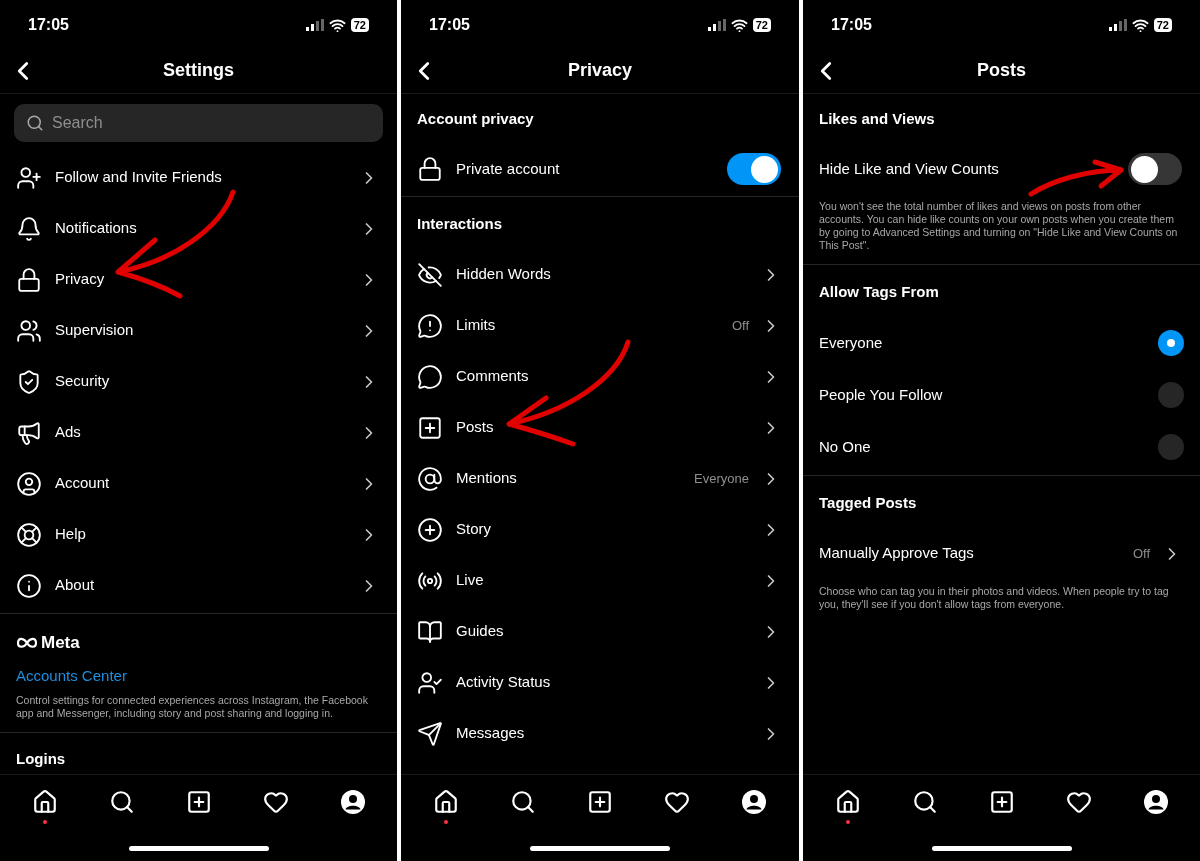 Image resolution: width=1200 pixels, height=861 pixels. I want to click on row-label: Mentions, so click(487, 478).